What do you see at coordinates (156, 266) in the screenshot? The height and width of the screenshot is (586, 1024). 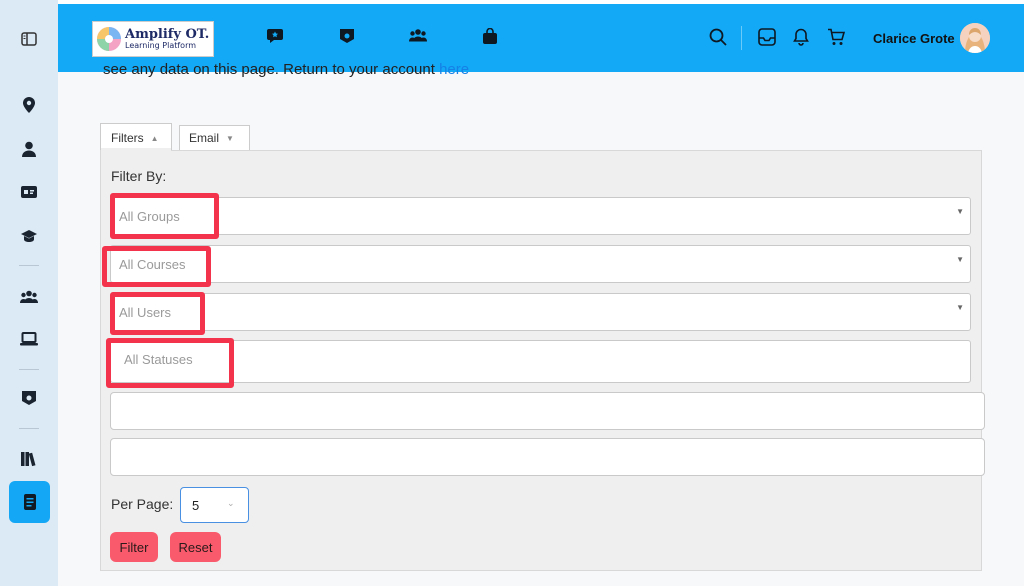 I see `highlight-courses` at bounding box center [156, 266].